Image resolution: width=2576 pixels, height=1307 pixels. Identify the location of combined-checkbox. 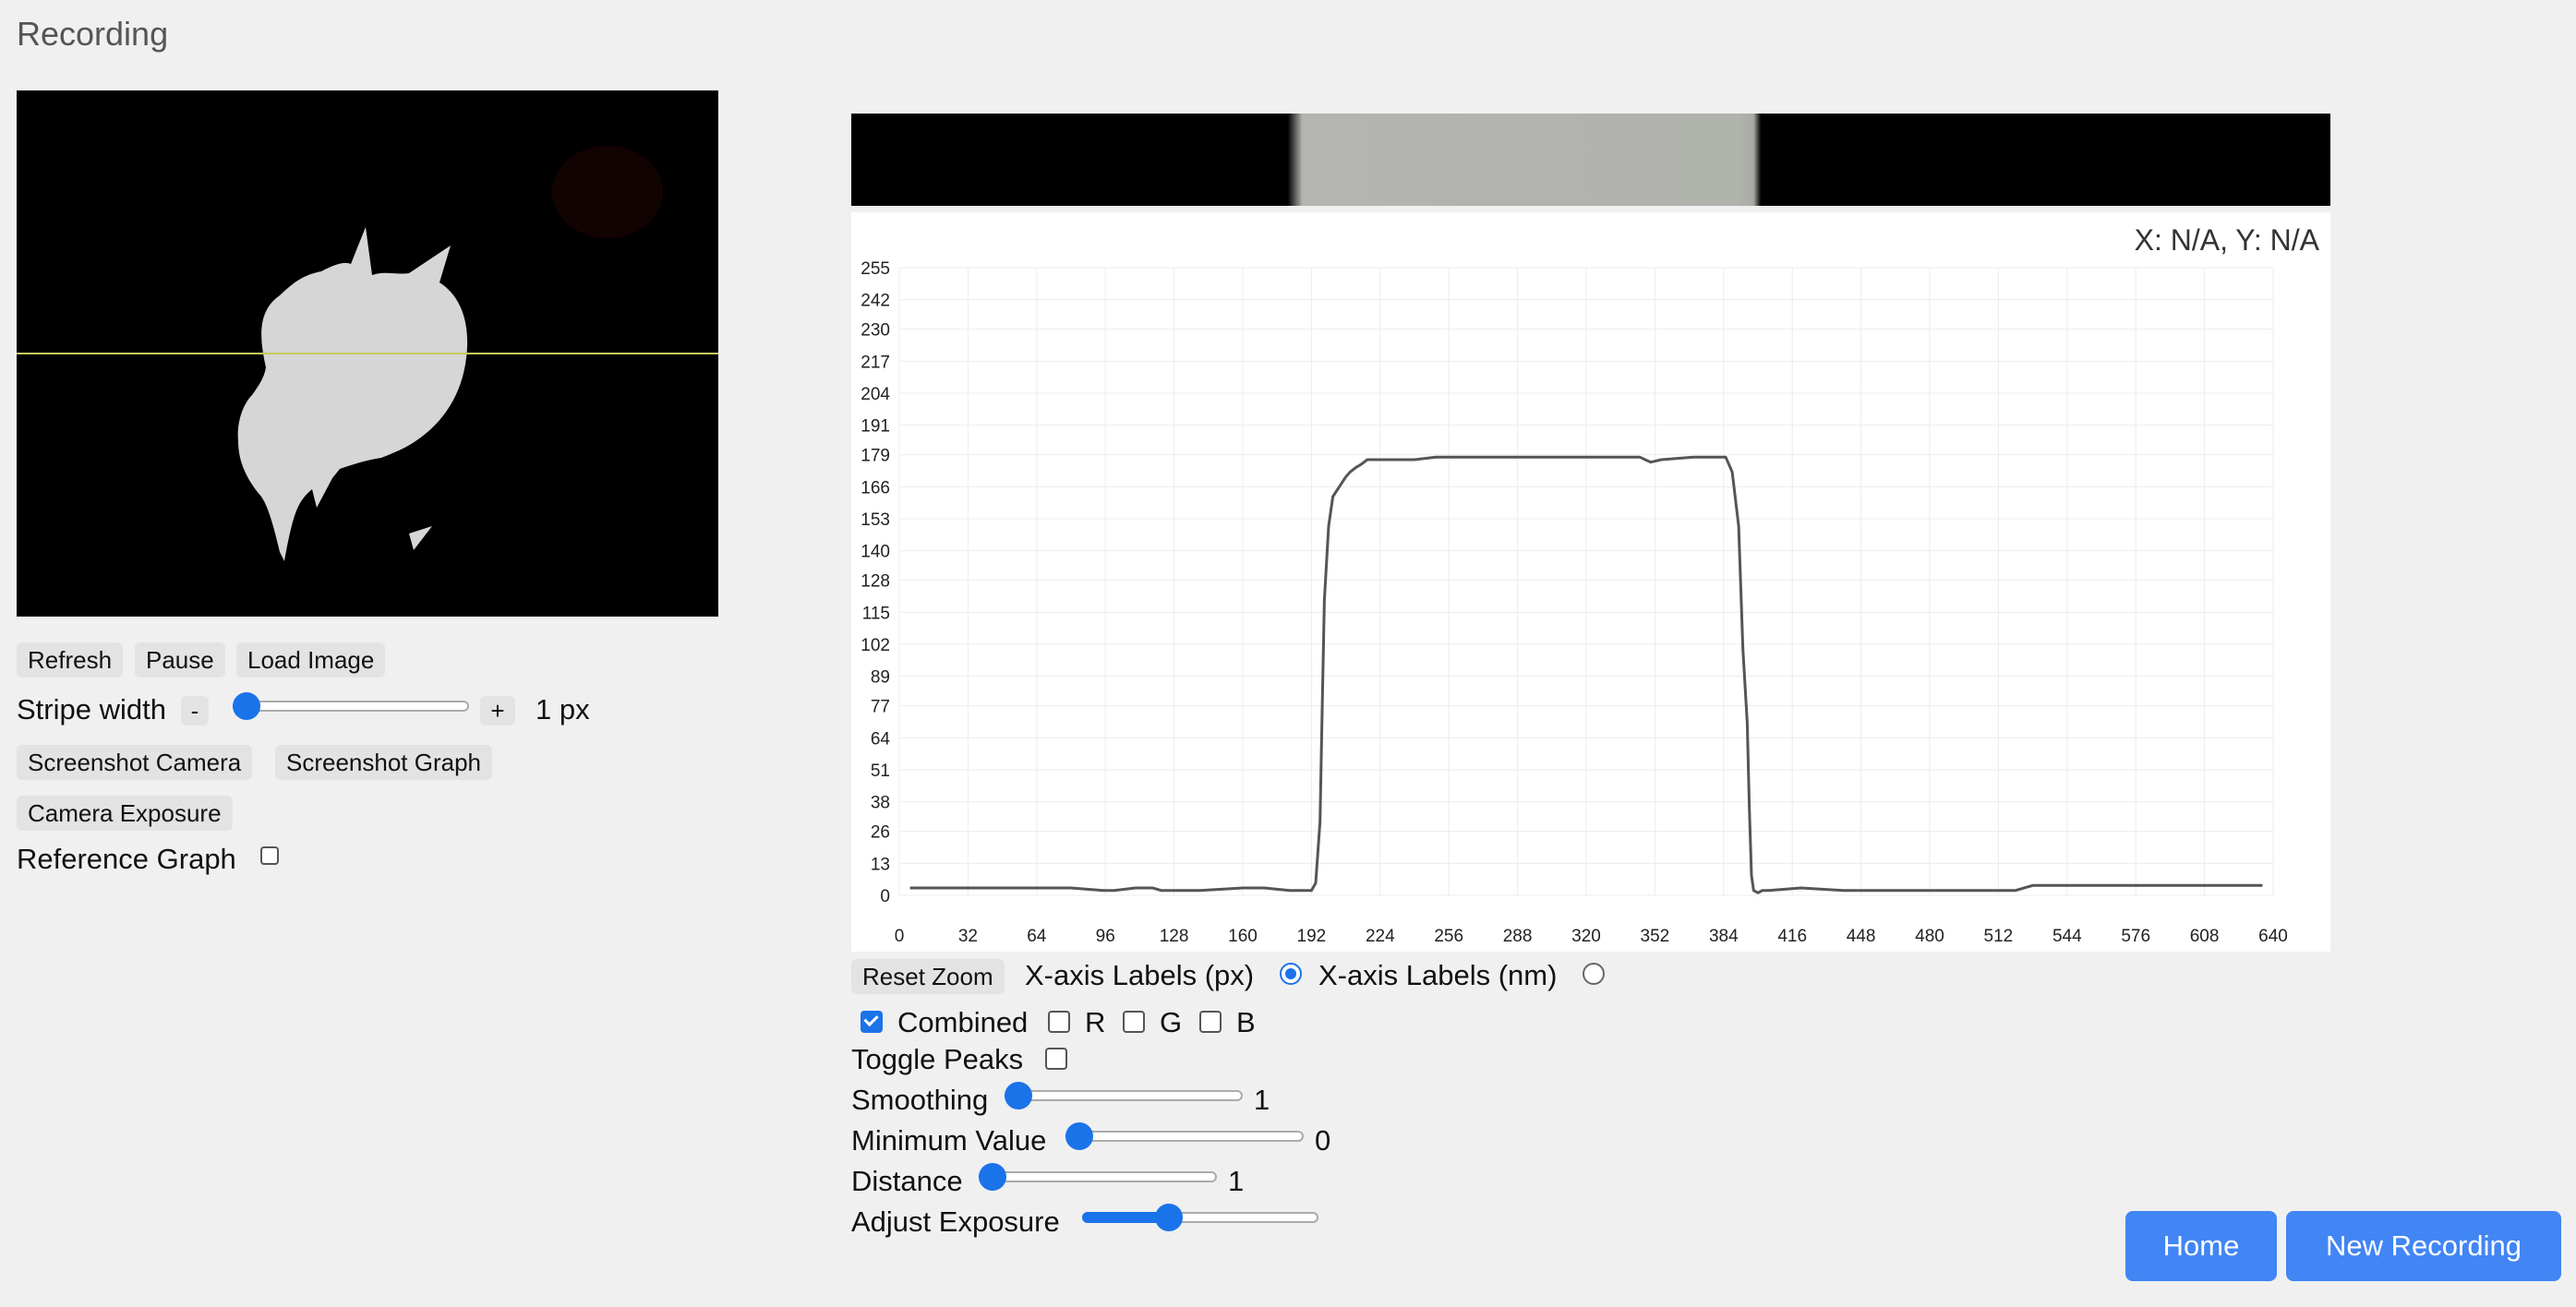
(872, 1022).